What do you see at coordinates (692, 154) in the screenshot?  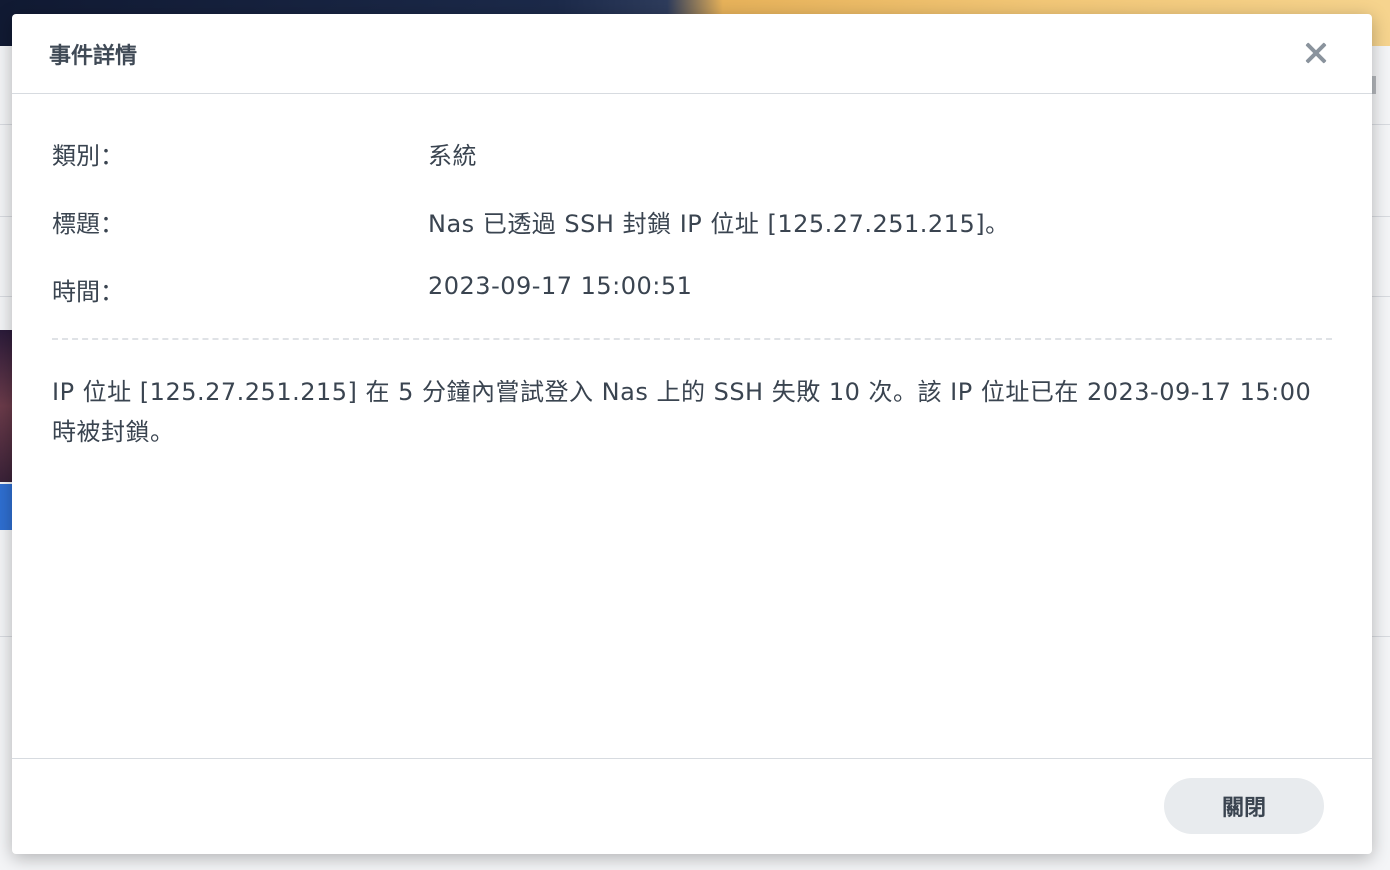 I see `detail-row-category: 類別： 系統` at bounding box center [692, 154].